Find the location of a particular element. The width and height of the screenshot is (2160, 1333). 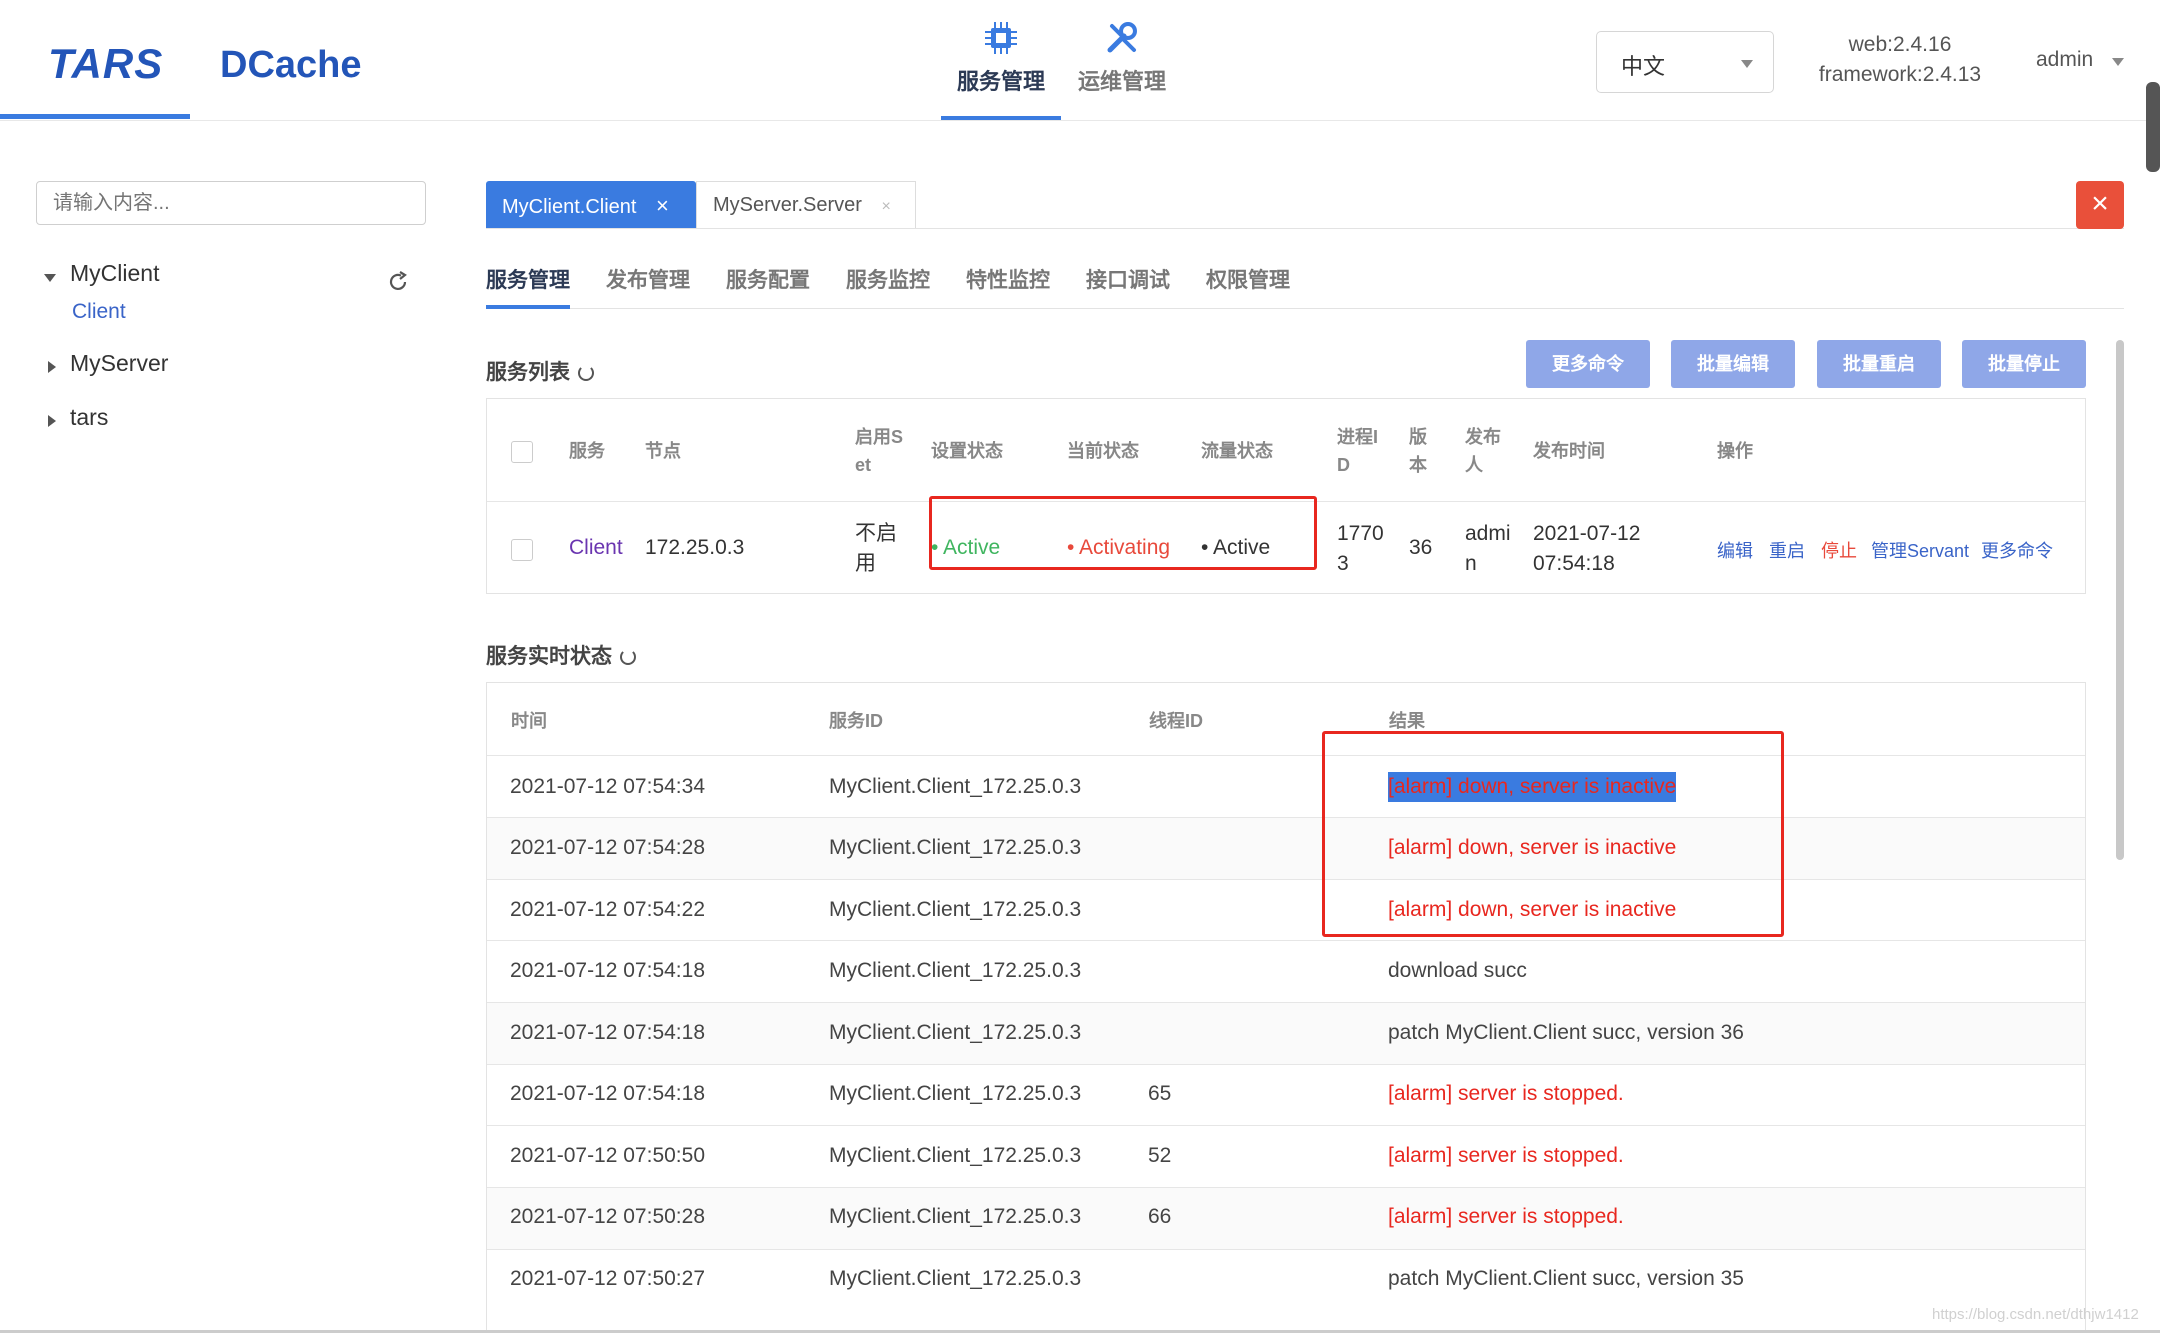

tree-node-client: Client is located at coordinates (99, 312).